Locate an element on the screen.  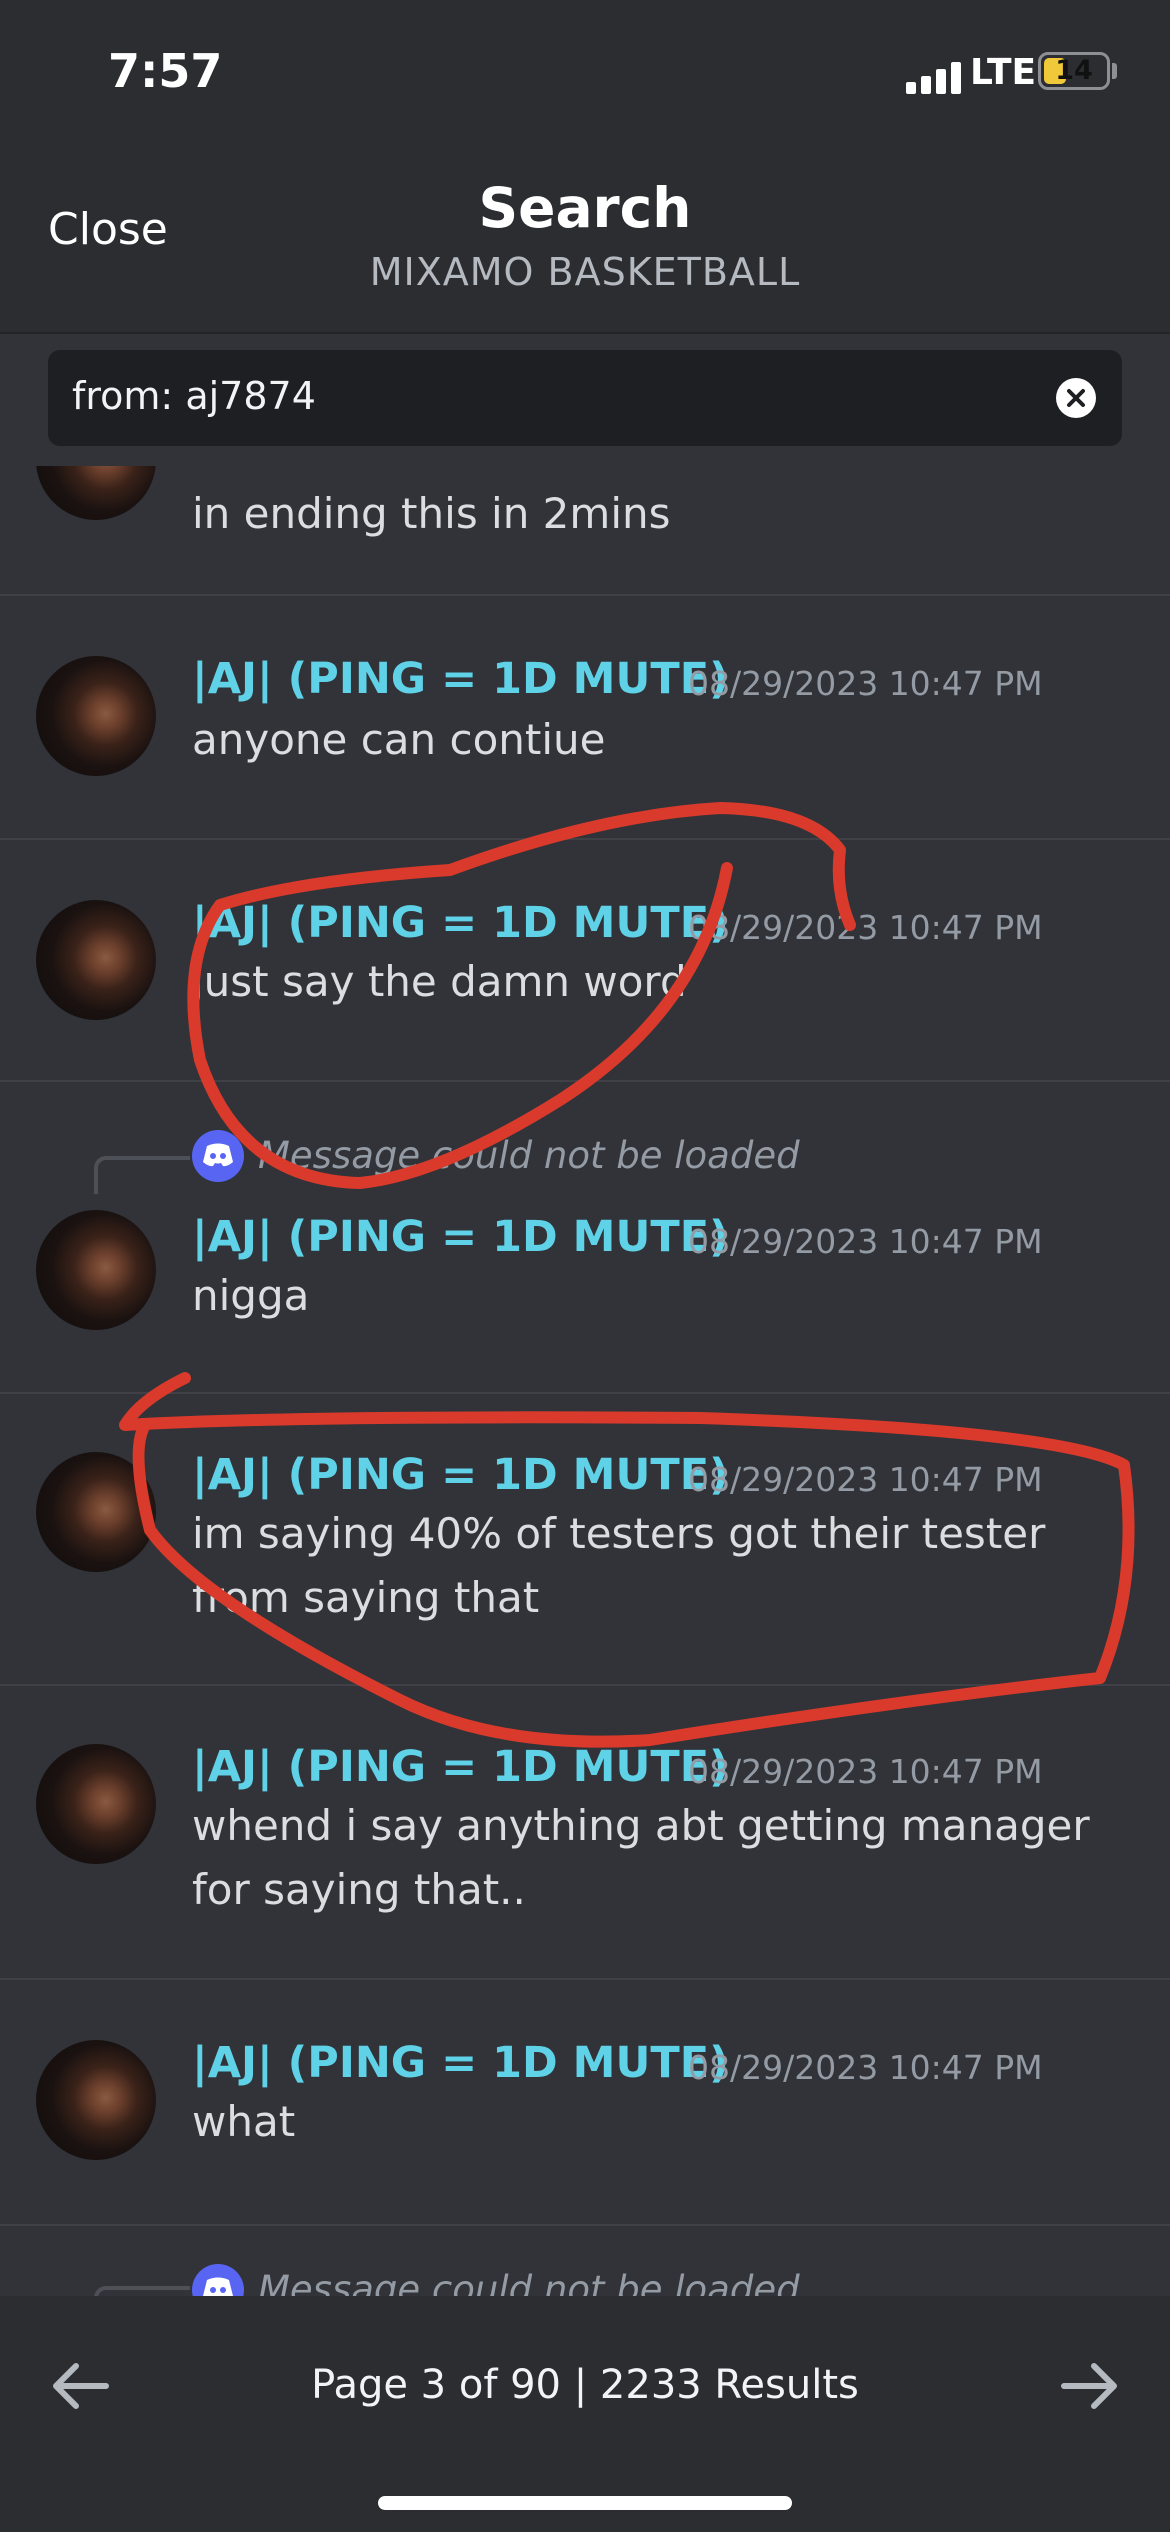
close-icon is located at coordinates (1076, 398).